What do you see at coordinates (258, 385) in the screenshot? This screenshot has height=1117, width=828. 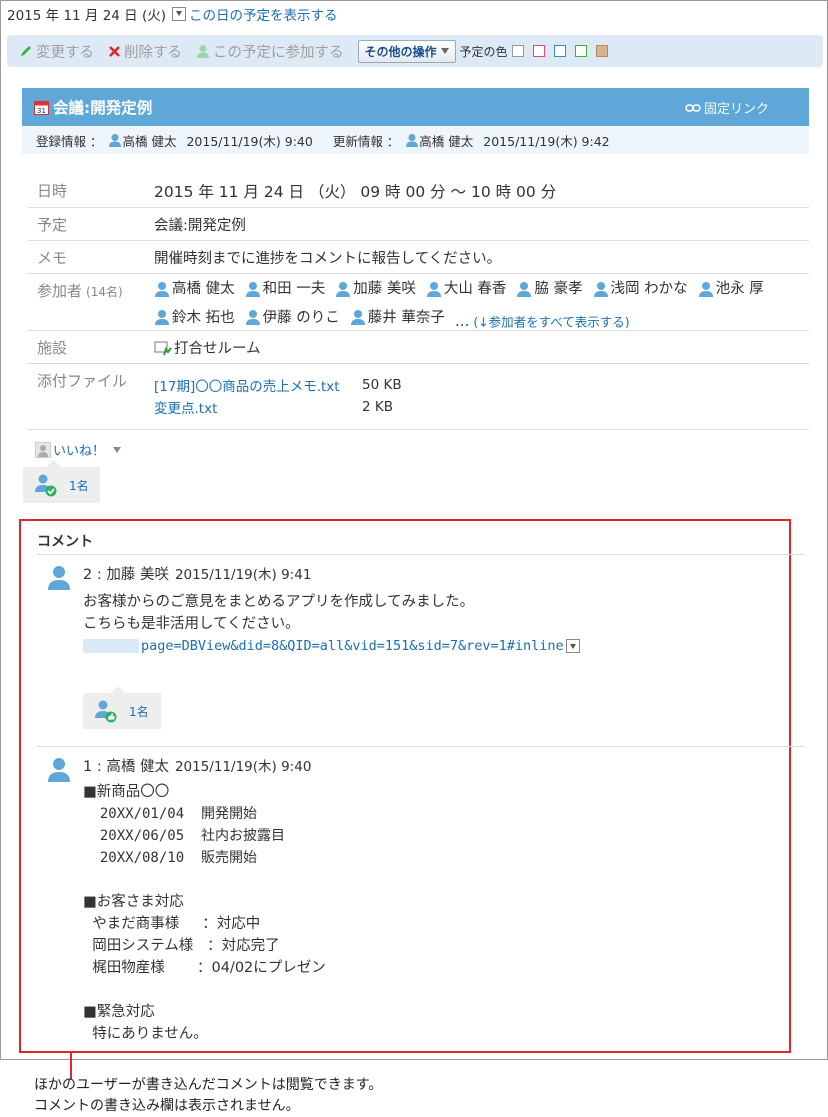 I see `file-link: [17期]〇〇商品の売上メモ.txt` at bounding box center [258, 385].